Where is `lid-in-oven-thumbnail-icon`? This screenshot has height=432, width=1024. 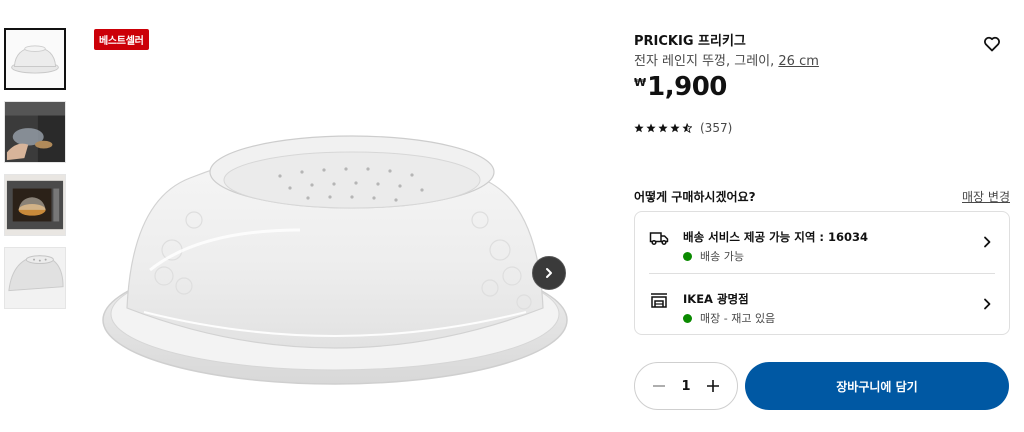 lid-in-oven-thumbnail-icon is located at coordinates (35, 205).